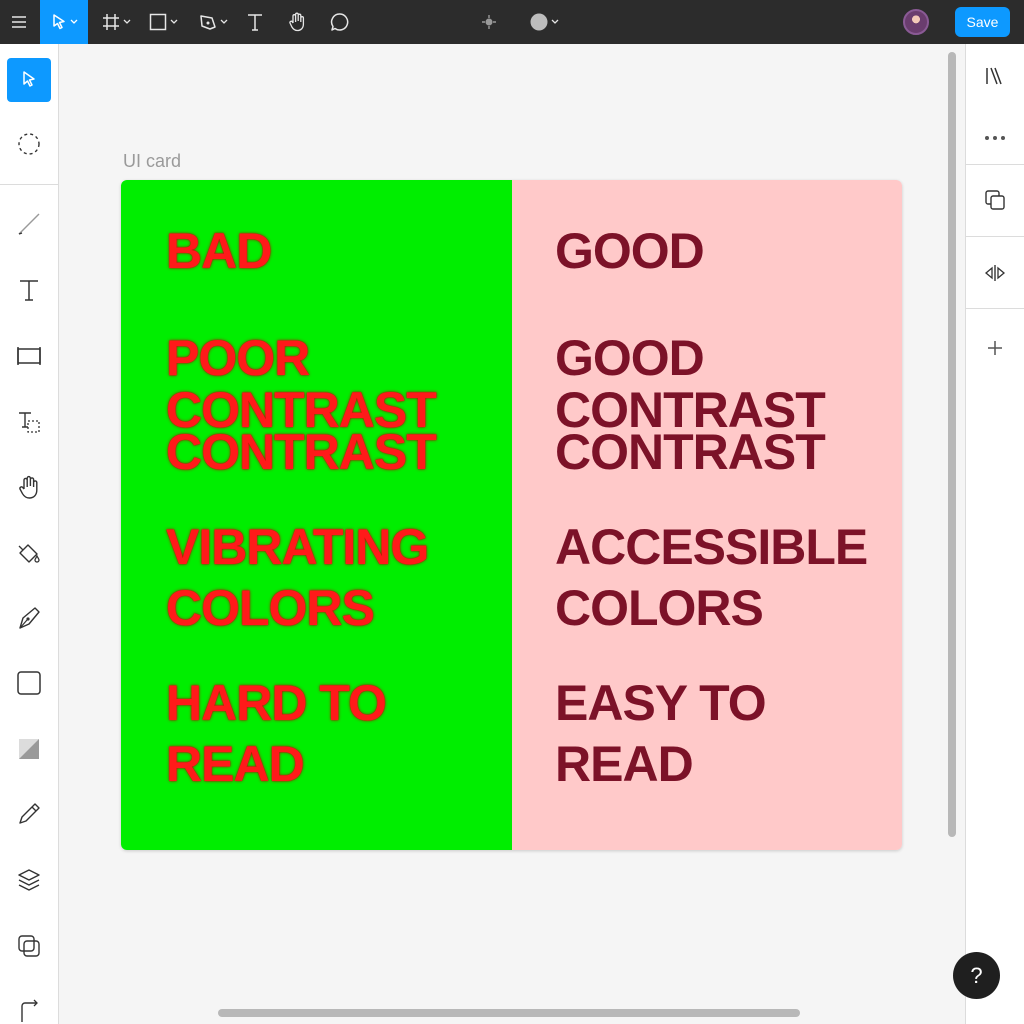 This screenshot has height=1024, width=1024. What do you see at coordinates (538, 22) in the screenshot?
I see `fill-color-icon` at bounding box center [538, 22].